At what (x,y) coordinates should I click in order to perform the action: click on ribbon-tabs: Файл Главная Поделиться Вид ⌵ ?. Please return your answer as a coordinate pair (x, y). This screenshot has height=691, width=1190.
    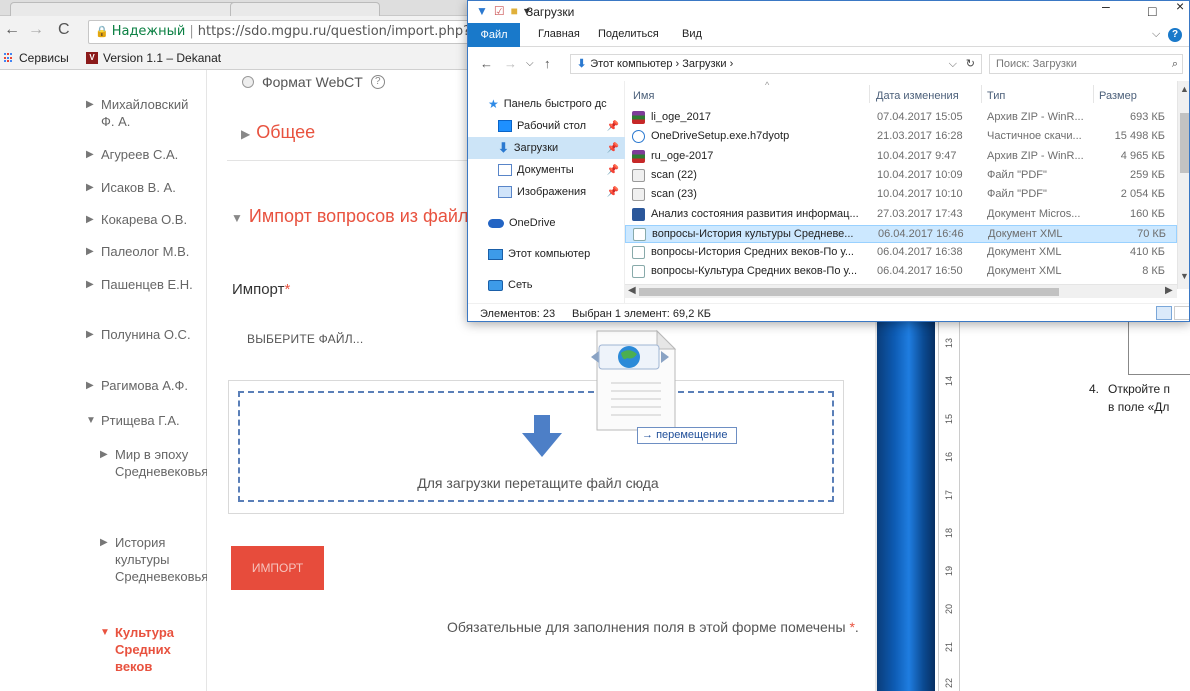
    Looking at the image, I should click on (828, 35).